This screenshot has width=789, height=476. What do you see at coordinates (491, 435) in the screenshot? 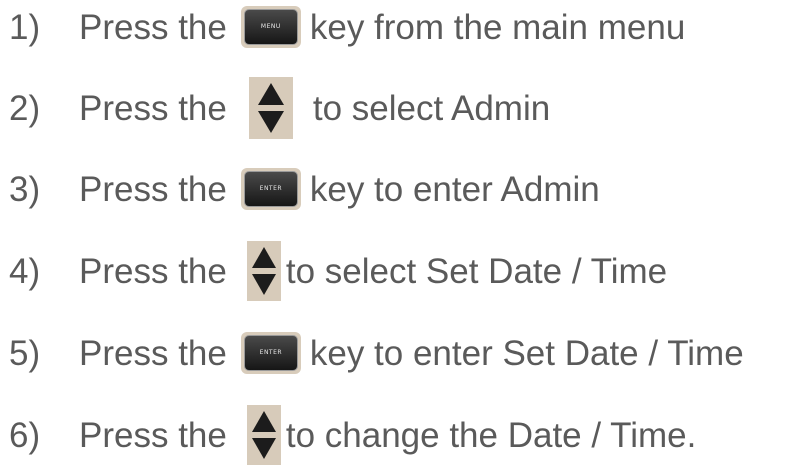
I see `step-text: to change the Date / Time.` at bounding box center [491, 435].